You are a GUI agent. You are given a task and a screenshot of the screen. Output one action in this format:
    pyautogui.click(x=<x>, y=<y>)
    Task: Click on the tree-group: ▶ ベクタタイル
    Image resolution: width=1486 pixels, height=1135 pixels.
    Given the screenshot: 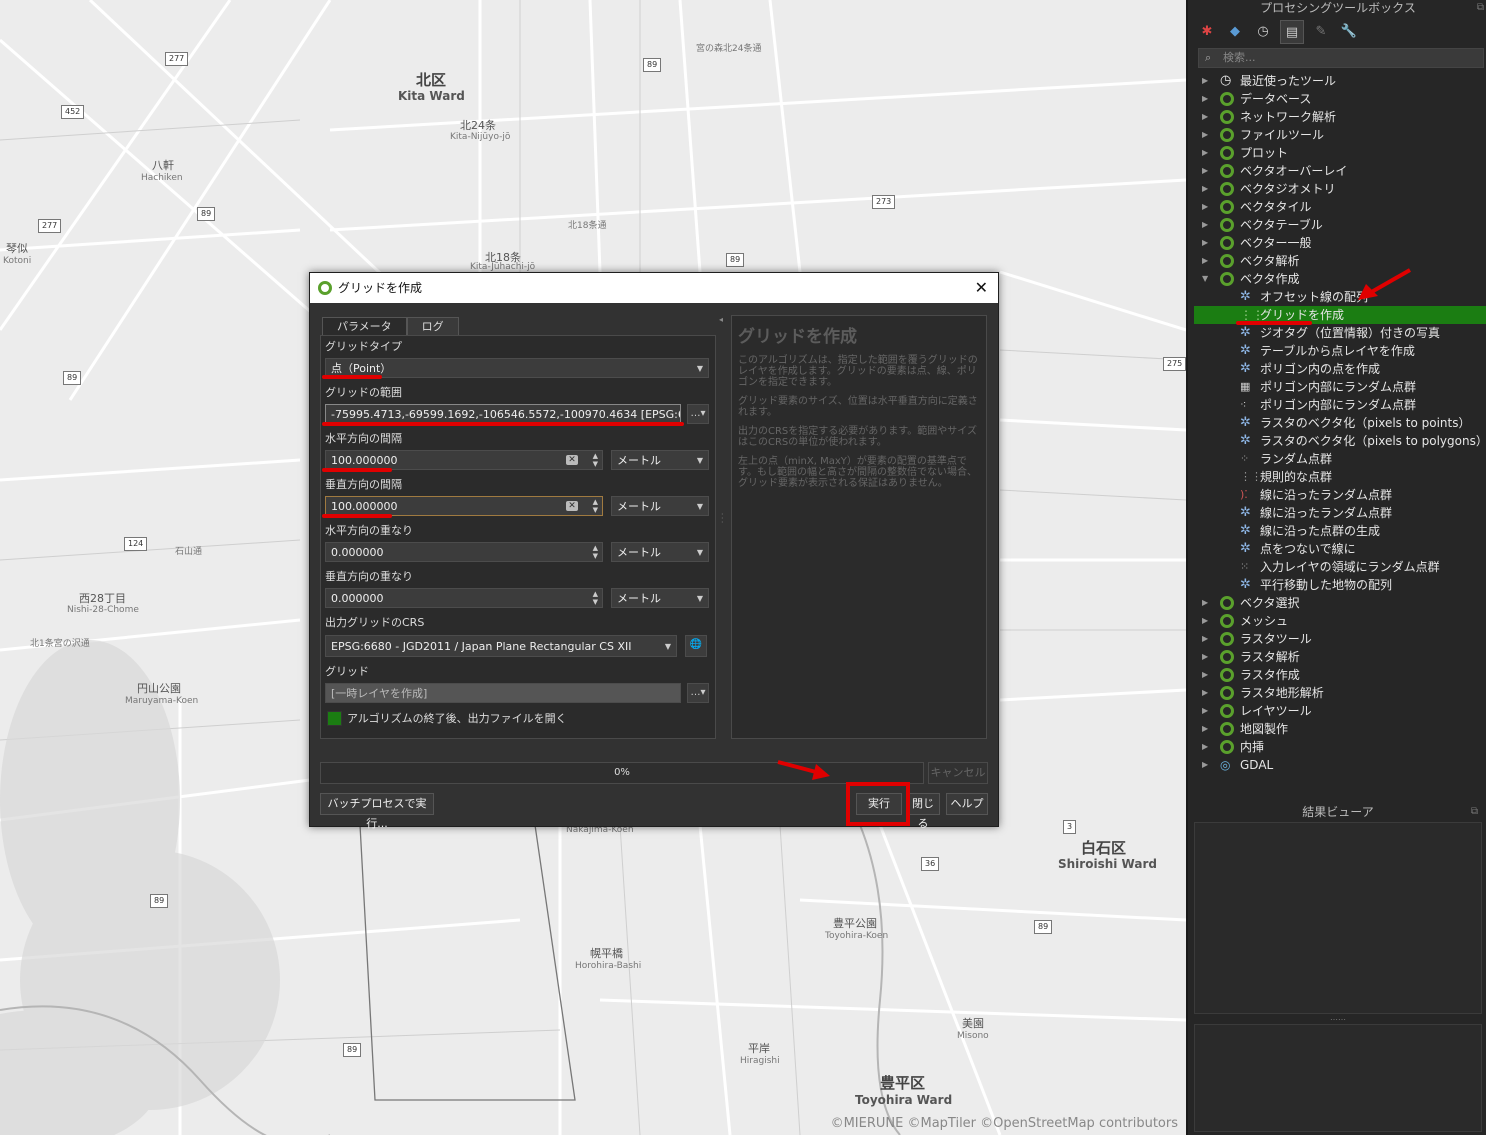 What is the action you would take?
    pyautogui.click(x=1337, y=207)
    